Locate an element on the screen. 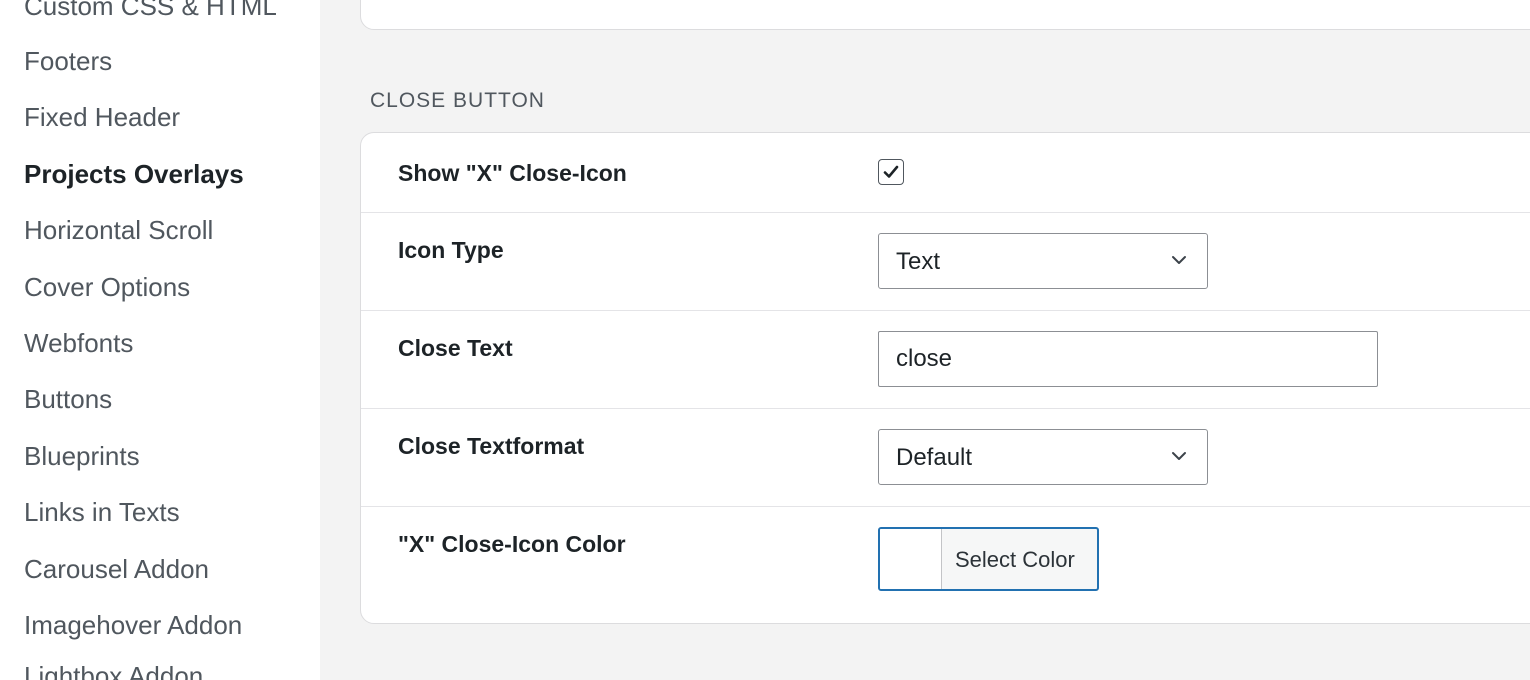 Image resolution: width=1530 pixels, height=680 pixels. sidebar-item-fixed-header: Fixed Header is located at coordinates (102, 117).